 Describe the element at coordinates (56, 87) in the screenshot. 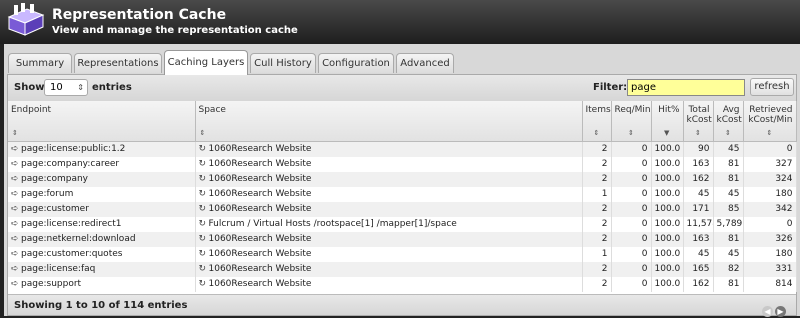

I see `page-size-value: 10` at that location.